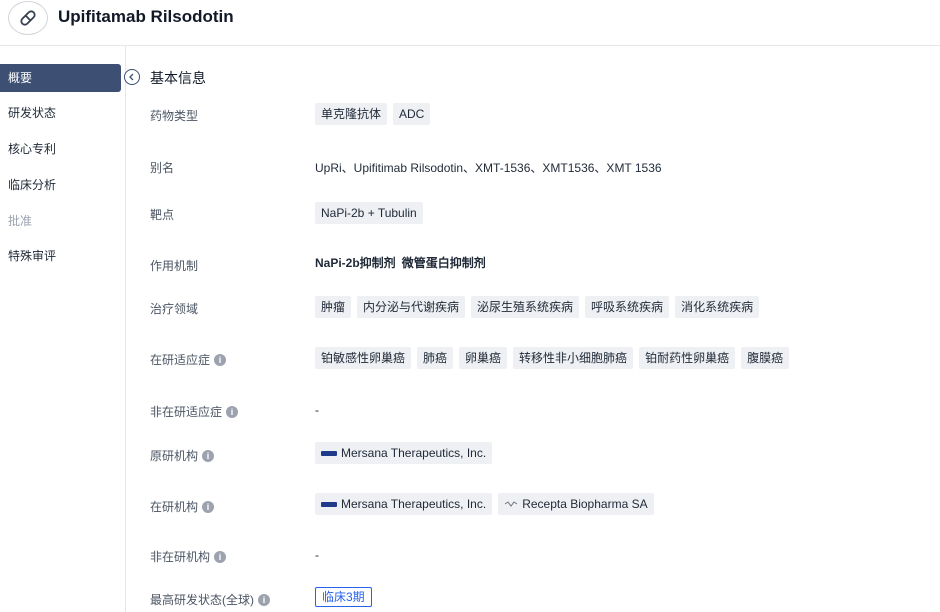 This screenshot has width=940, height=612. Describe the element at coordinates (28, 18) in the screenshot. I see `pill-icon` at that location.